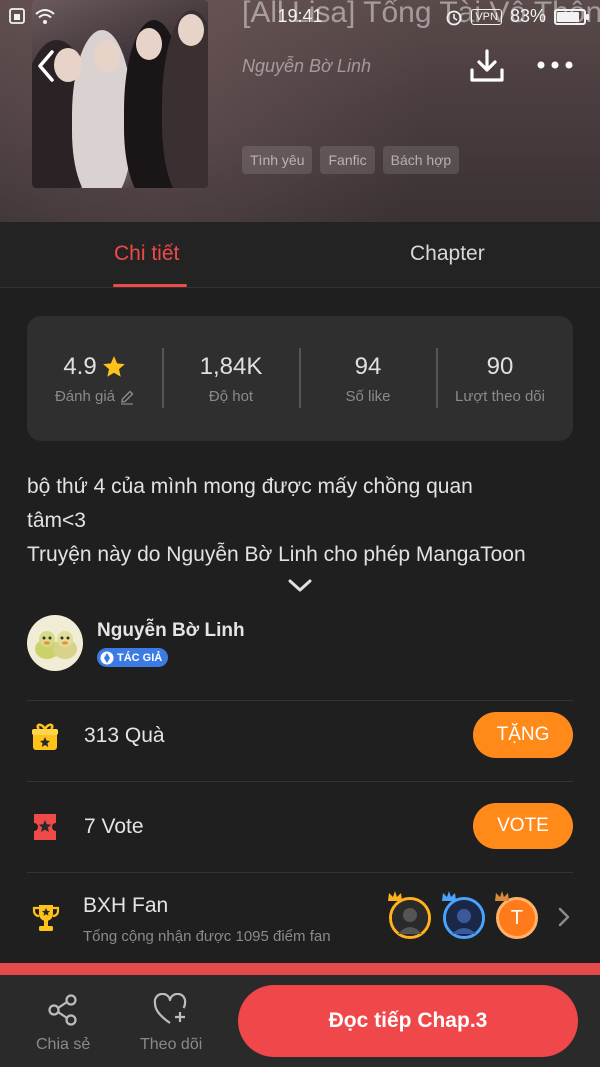  I want to click on battery-icon, so click(571, 16).